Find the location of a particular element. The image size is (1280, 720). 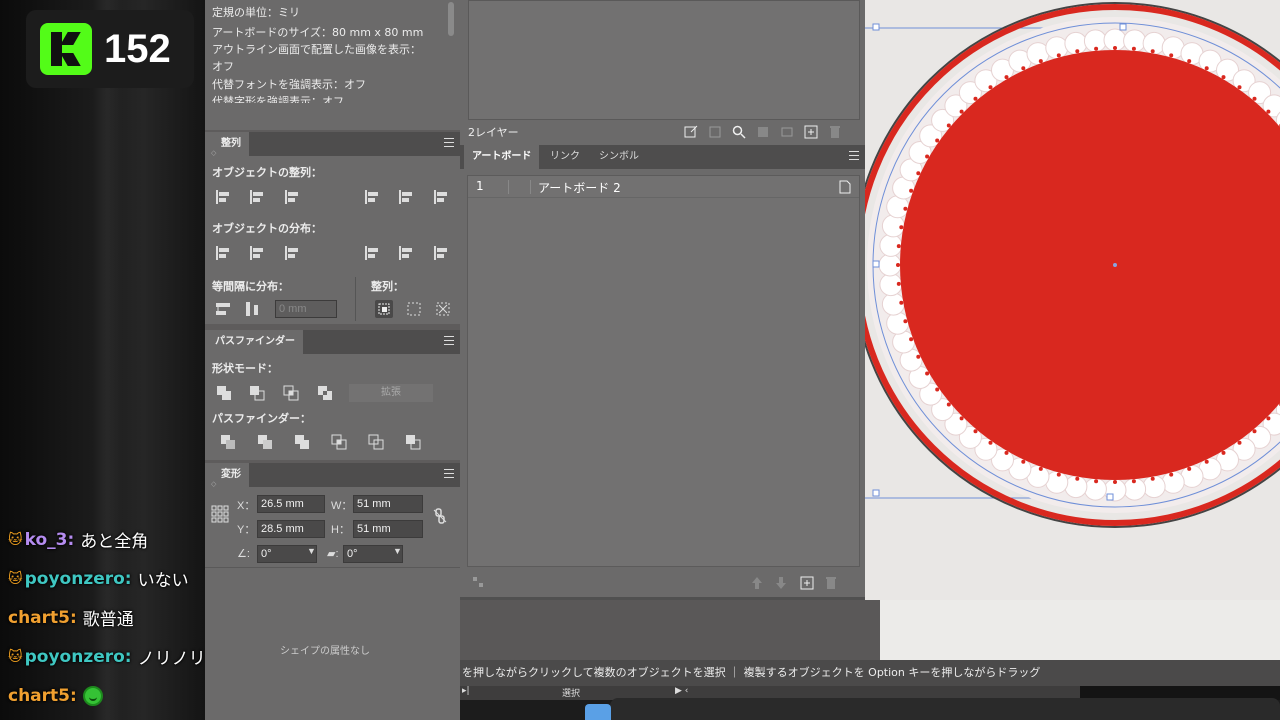

vertical-align-top-icon is located at coordinates (372, 197).